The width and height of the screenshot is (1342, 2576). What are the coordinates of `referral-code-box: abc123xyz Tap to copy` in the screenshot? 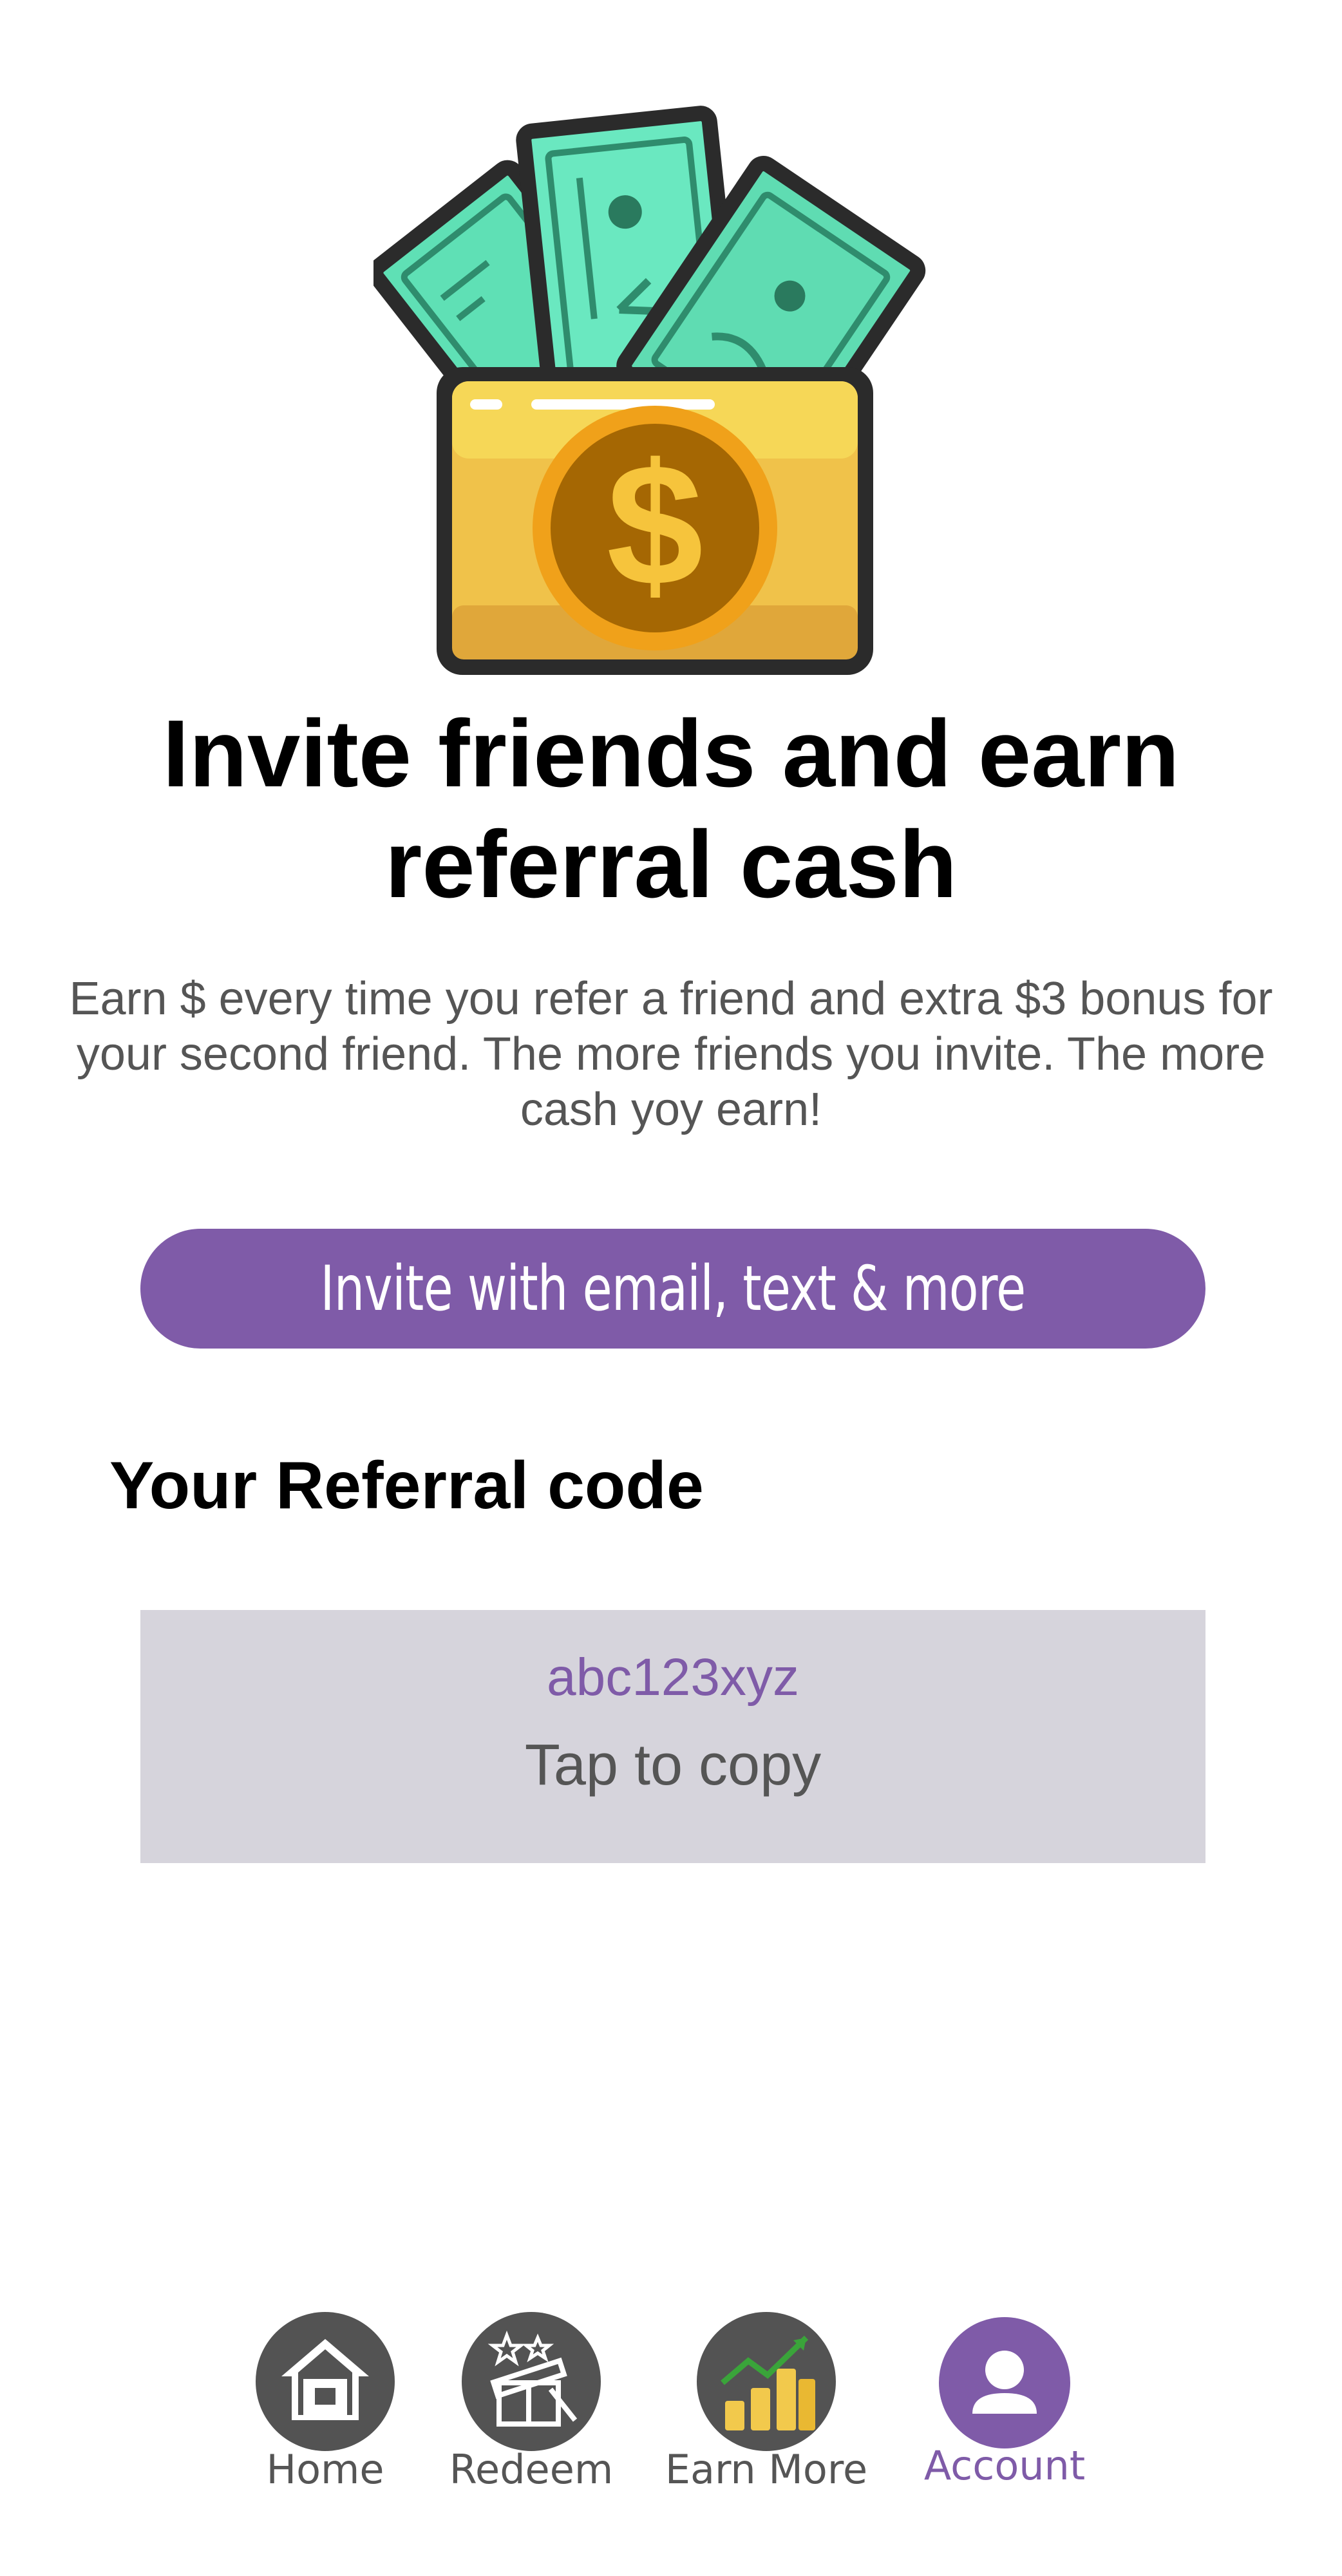 It's located at (672, 1737).